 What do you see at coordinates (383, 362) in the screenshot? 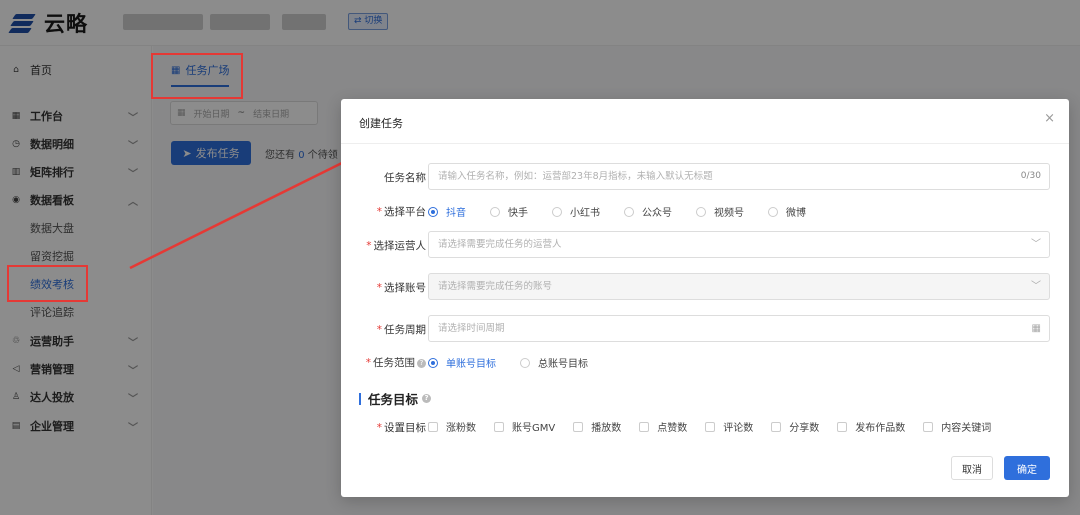
I see `scope-label: * 任务范围?` at bounding box center [383, 362].